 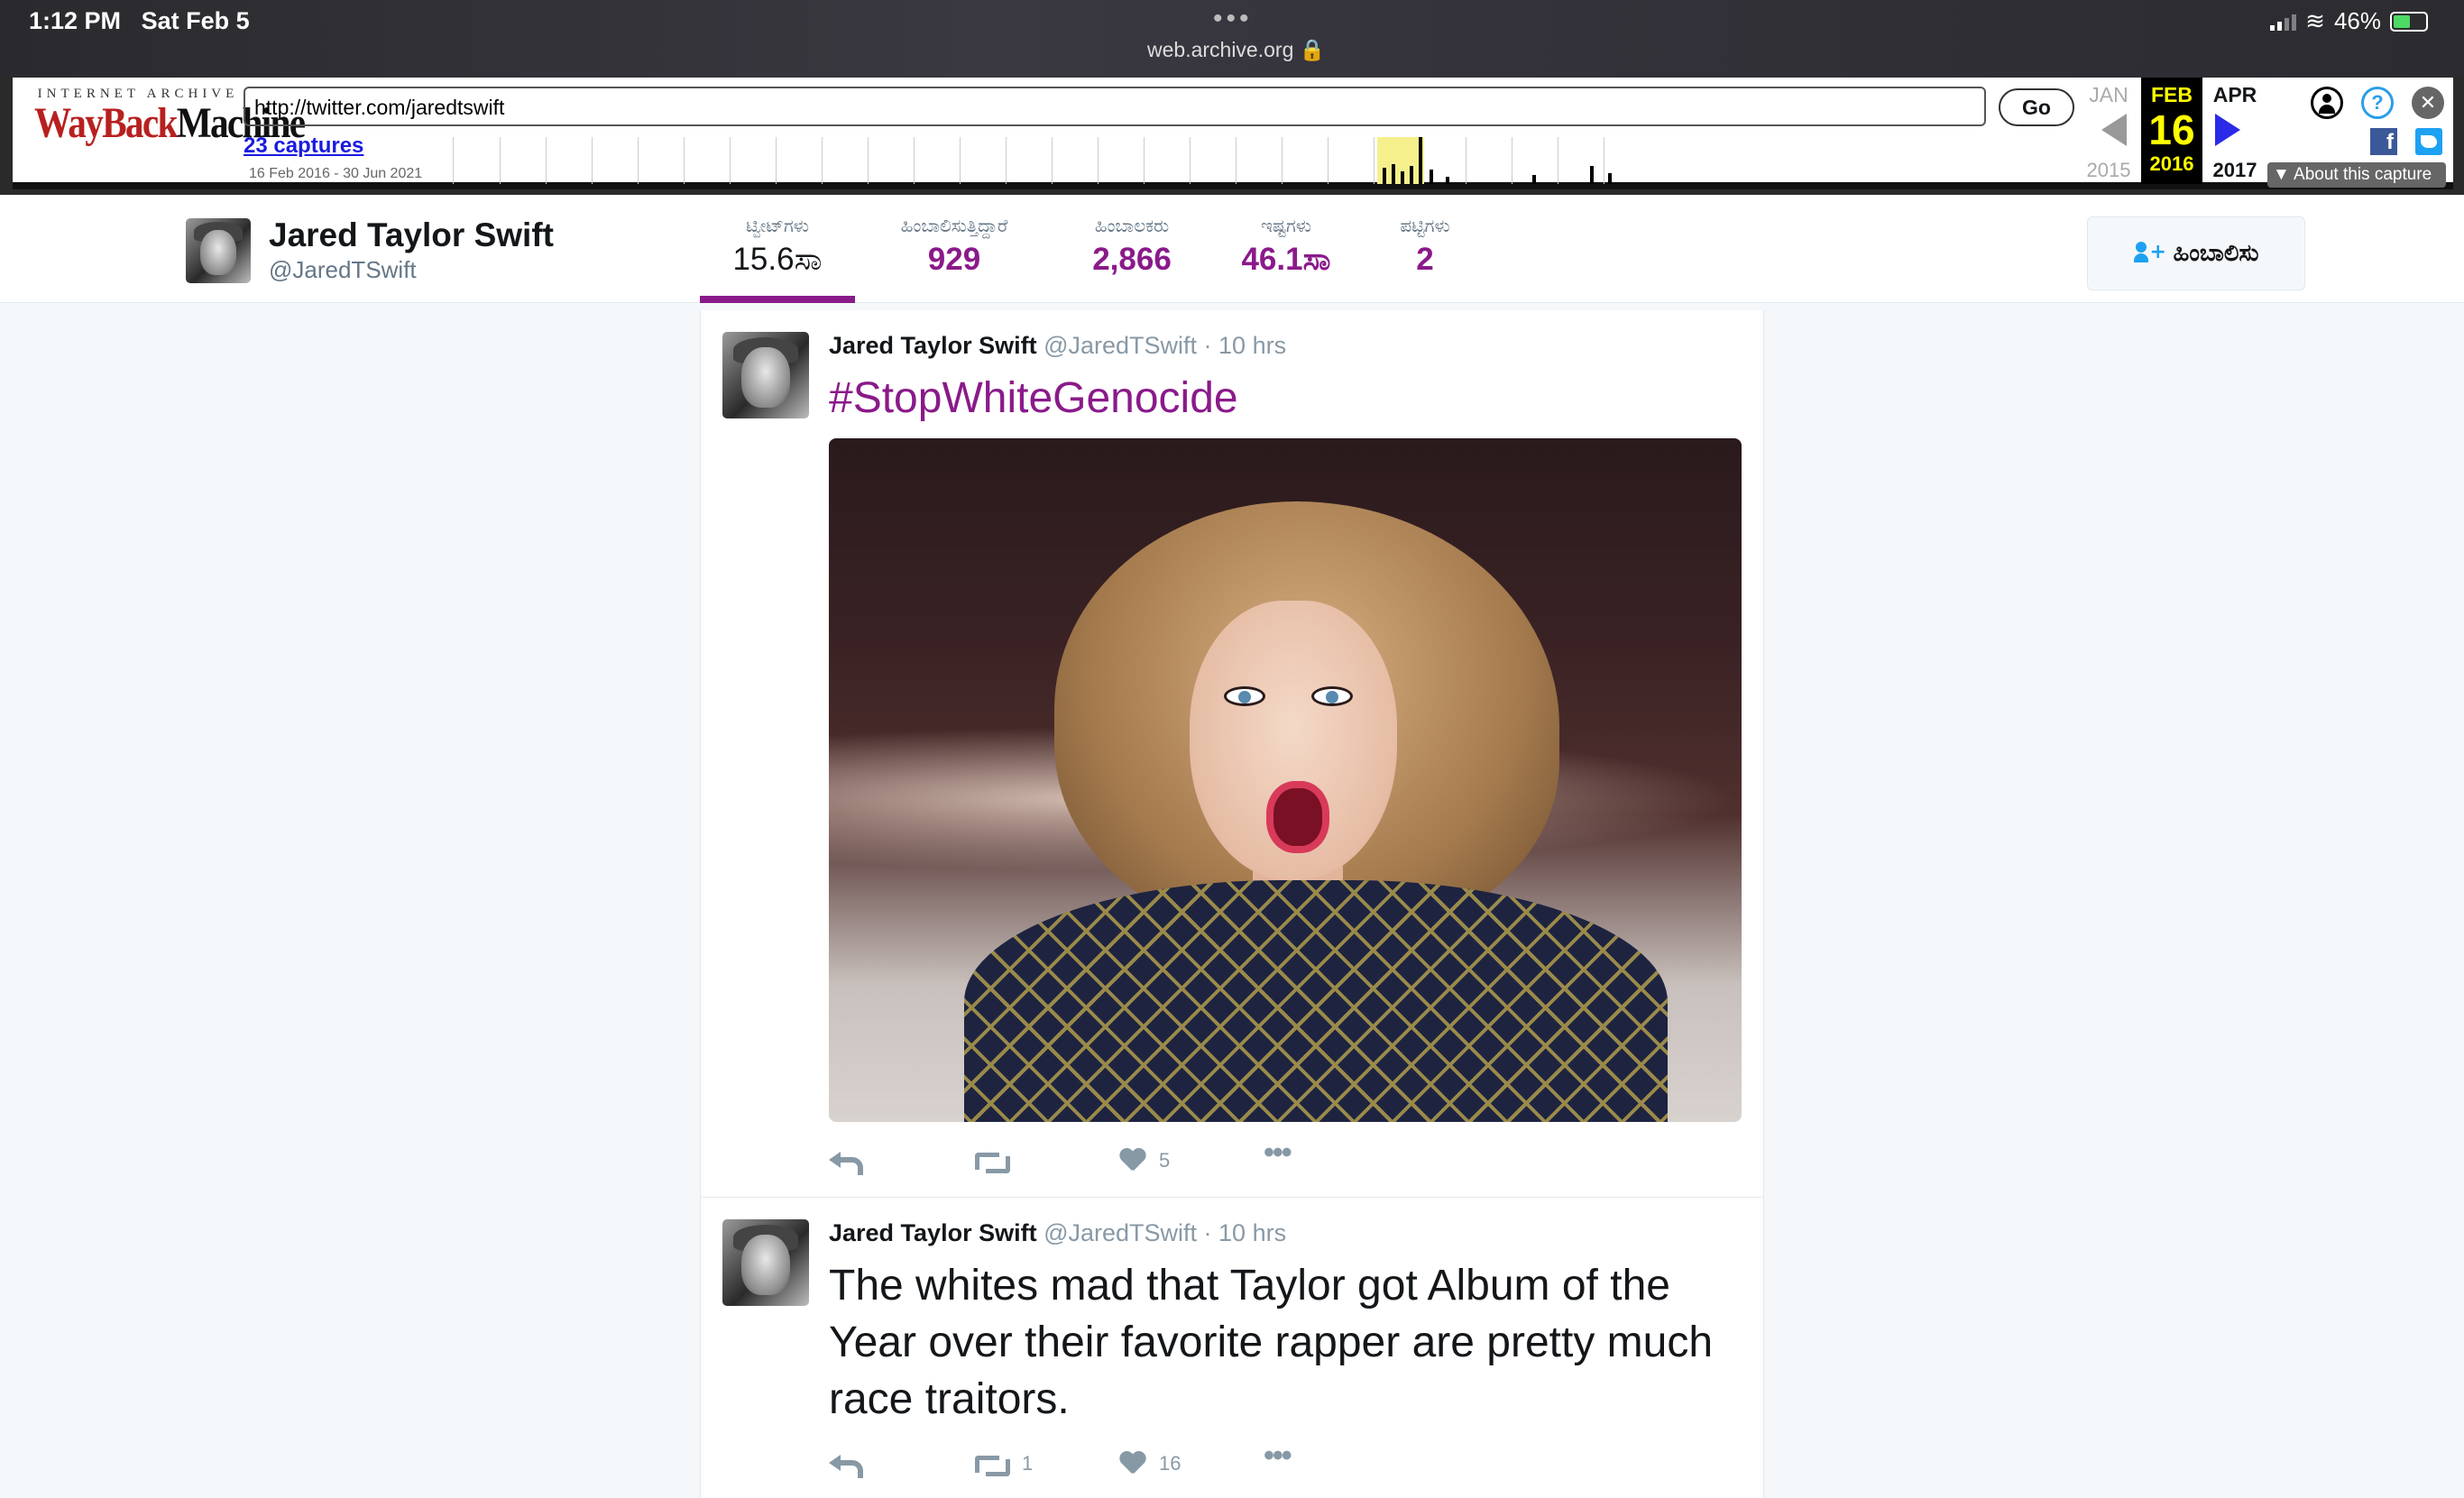 I want to click on stat-tweets: ಟ್ವೀಟ್‌ಗಳು 15.6ಸಾ, so click(x=778, y=246).